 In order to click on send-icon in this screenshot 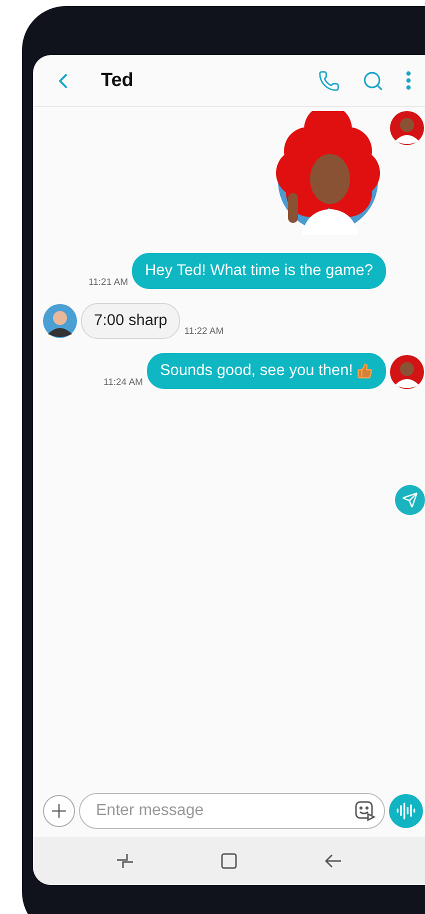, I will do `click(410, 500)`.